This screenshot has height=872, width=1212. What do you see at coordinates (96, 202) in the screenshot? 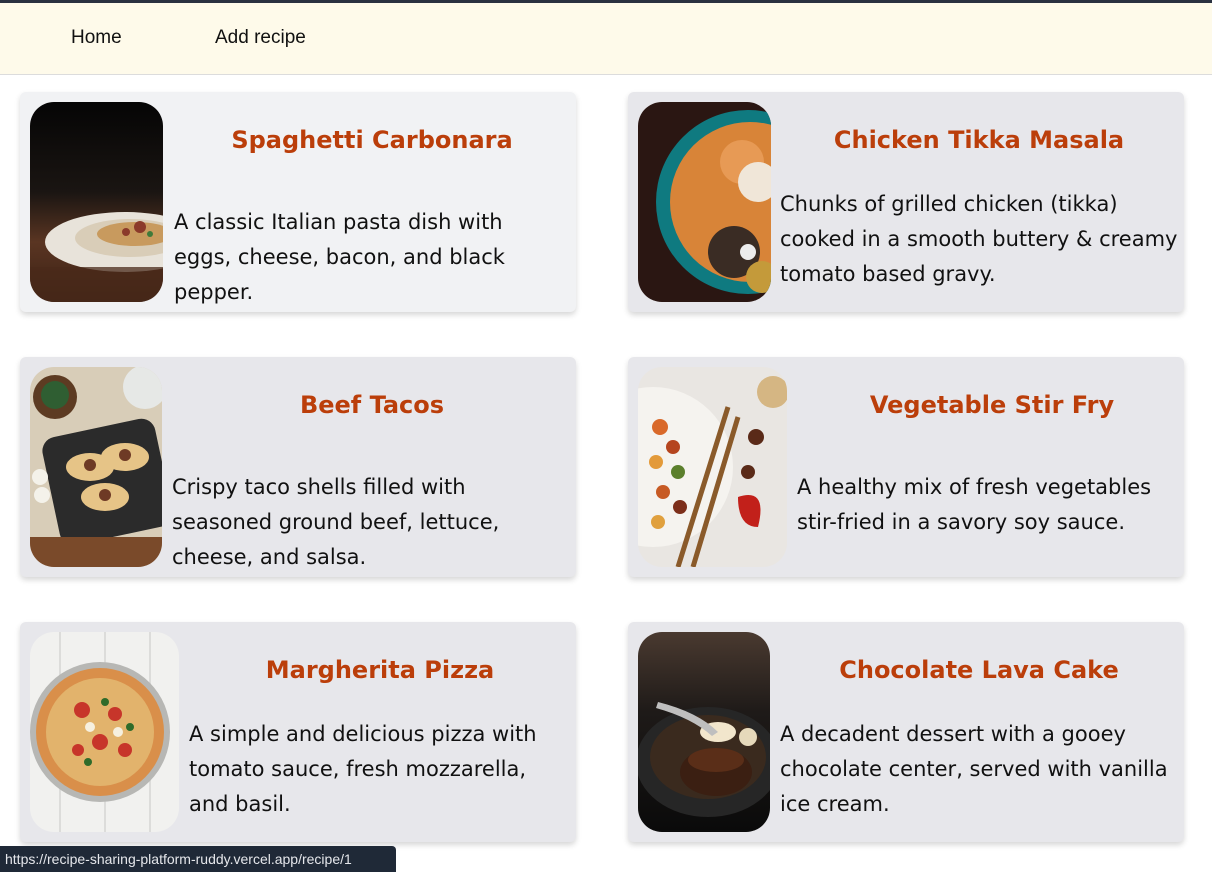
I see `pasta-plate-icon` at bounding box center [96, 202].